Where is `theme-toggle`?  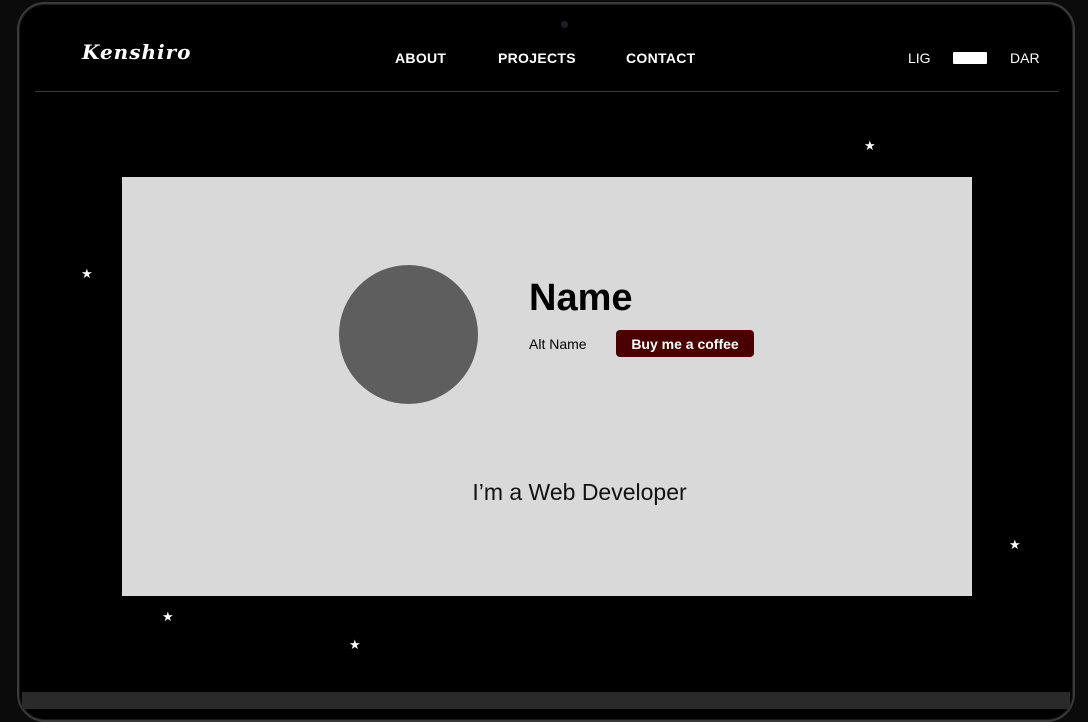 theme-toggle is located at coordinates (970, 58).